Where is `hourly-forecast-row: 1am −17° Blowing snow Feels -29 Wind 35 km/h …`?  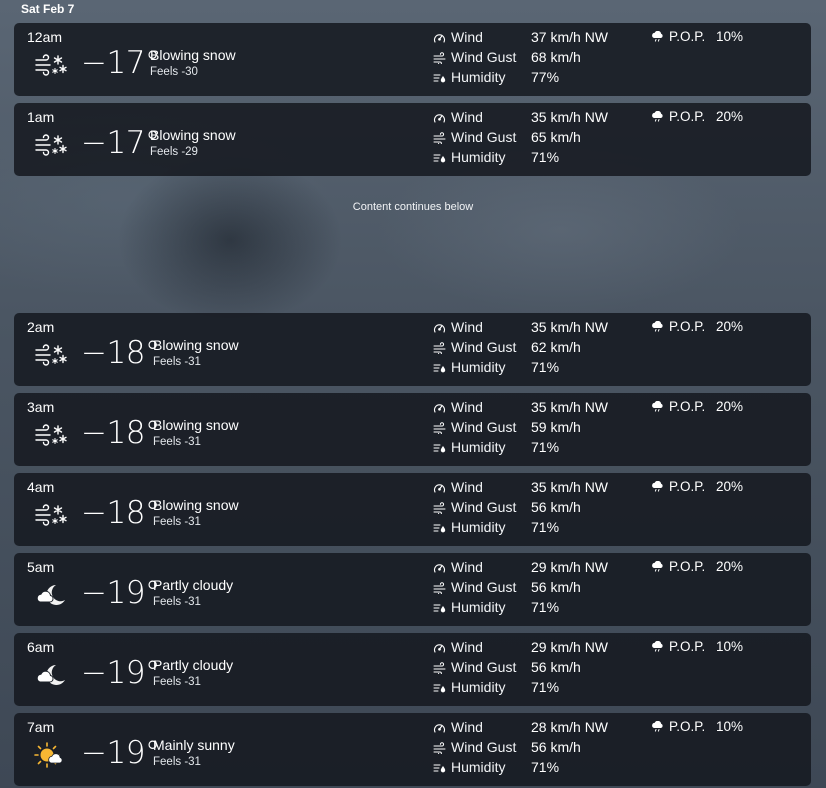 hourly-forecast-row: 1am −17° Blowing snow Feels -29 Wind 35 km/h … is located at coordinates (412, 139).